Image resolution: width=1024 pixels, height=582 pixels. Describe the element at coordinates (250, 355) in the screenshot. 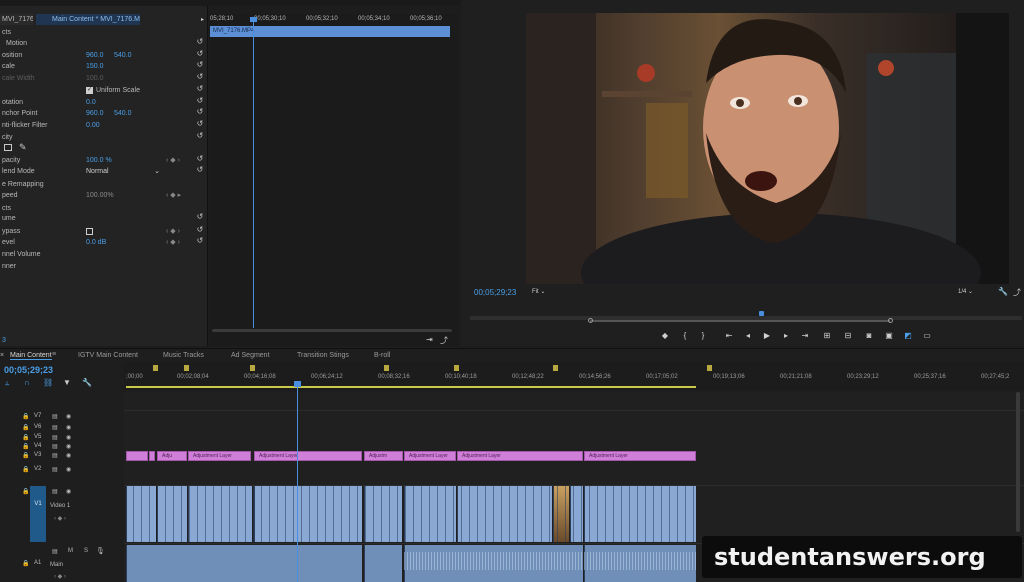

I see `tab-ad-segment: Ad Segment` at that location.